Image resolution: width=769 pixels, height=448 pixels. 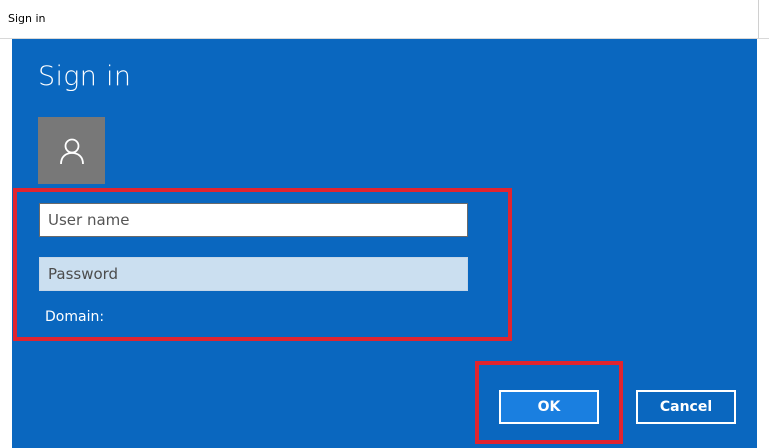 What do you see at coordinates (253, 274) in the screenshot?
I see `password-input` at bounding box center [253, 274].